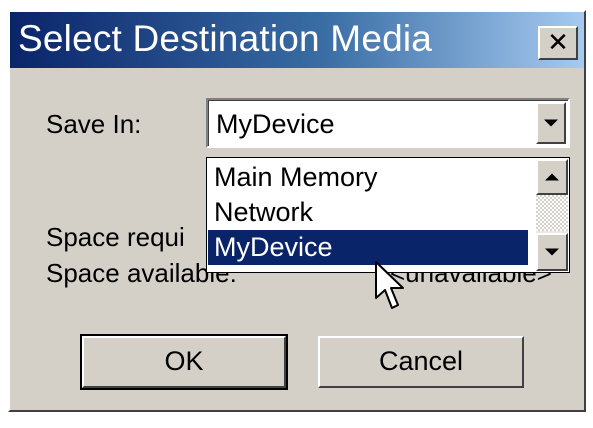 This screenshot has height=428, width=593. Describe the element at coordinates (115, 237) in the screenshot. I see `space-required-label: Space requi` at that location.